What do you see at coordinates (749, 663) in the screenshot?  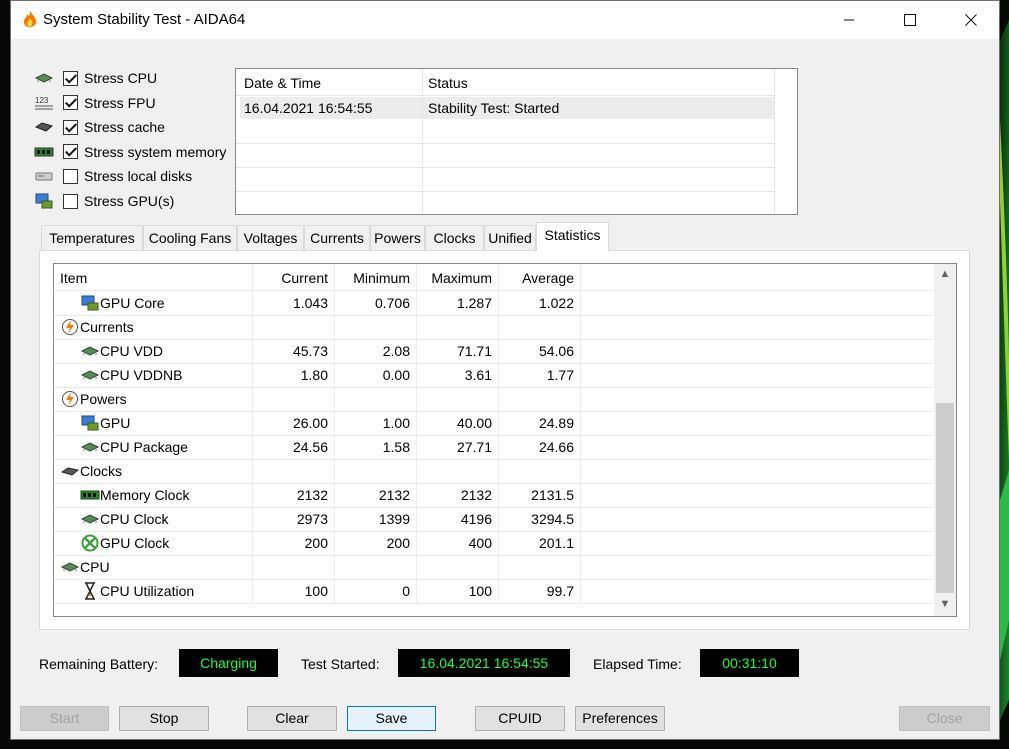 I see `elapsed-time-value: 00:31:10` at bounding box center [749, 663].